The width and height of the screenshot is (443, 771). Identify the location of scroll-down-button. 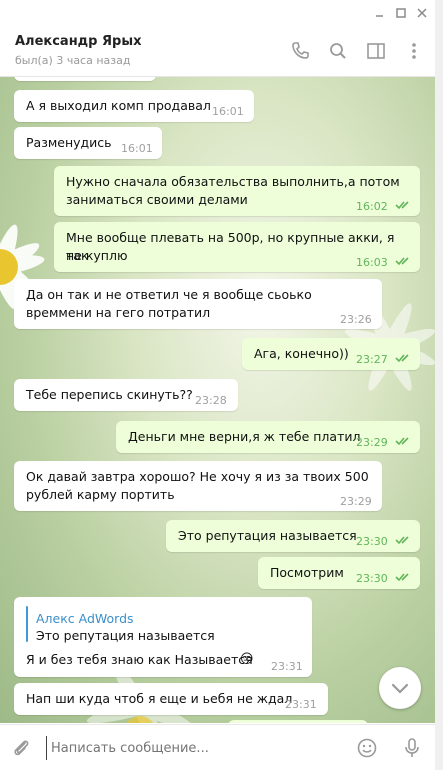
(400, 688).